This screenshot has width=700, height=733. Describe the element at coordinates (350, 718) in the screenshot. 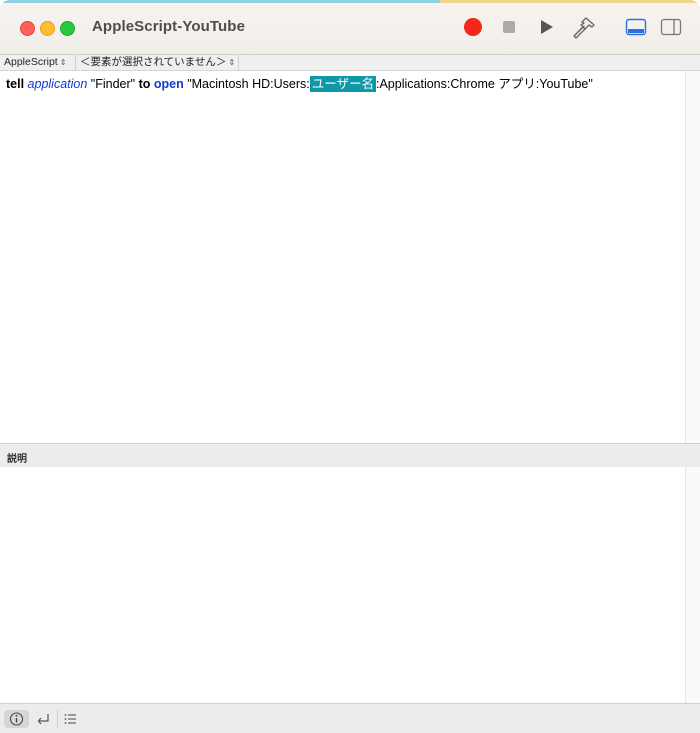

I see `bottom-bar` at that location.